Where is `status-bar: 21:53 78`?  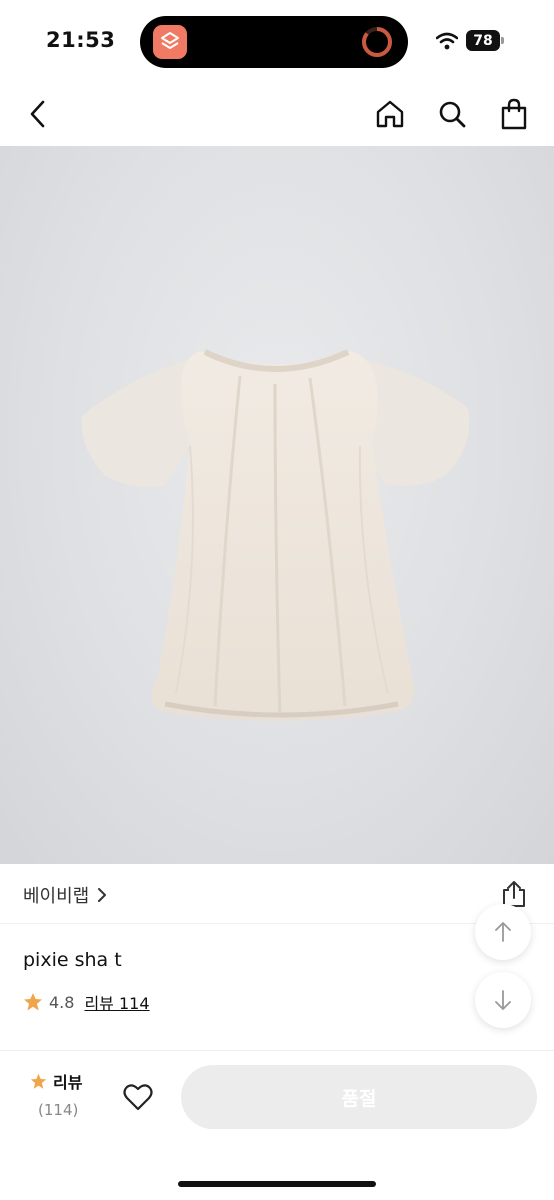
status-bar: 21:53 78 is located at coordinates (277, 42).